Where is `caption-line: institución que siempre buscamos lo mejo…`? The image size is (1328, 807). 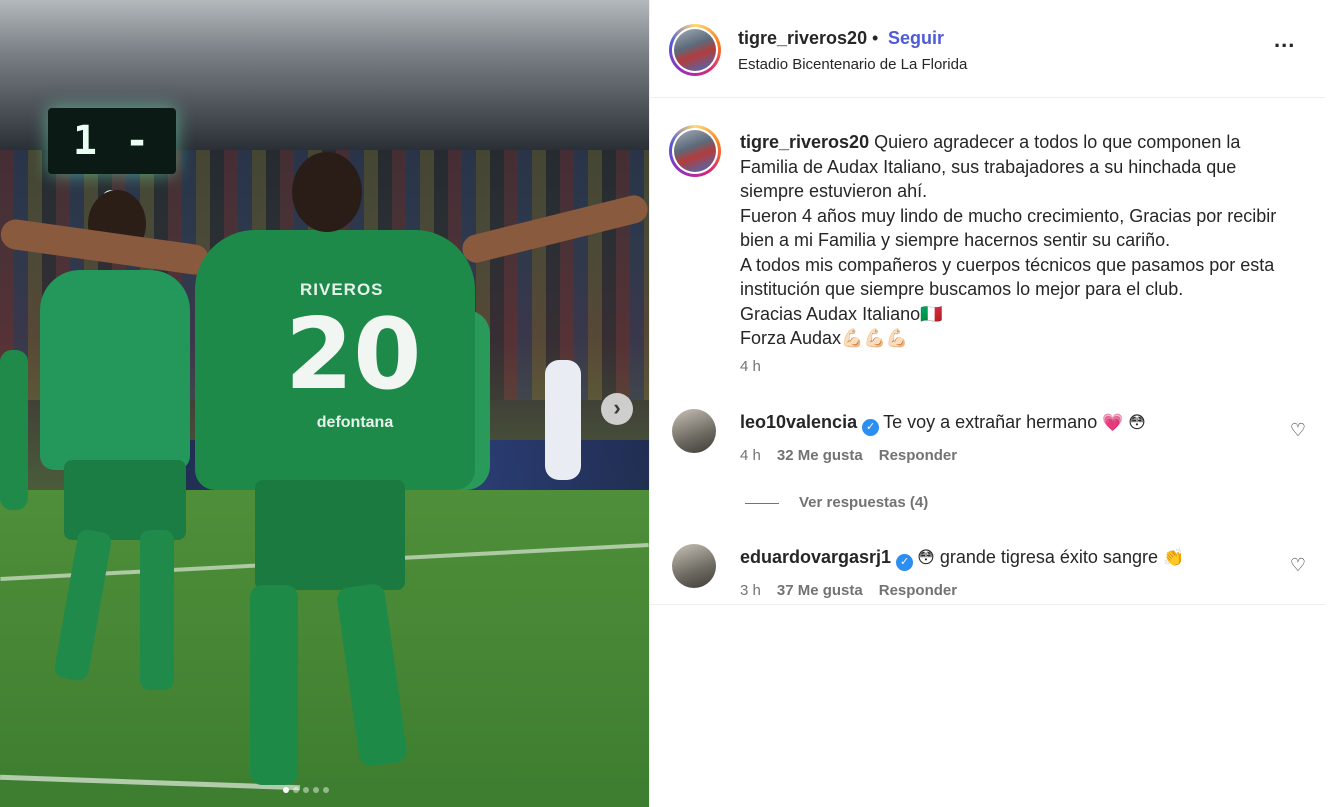
caption-line: institución que siempre buscamos lo mejo… is located at coordinates (962, 289).